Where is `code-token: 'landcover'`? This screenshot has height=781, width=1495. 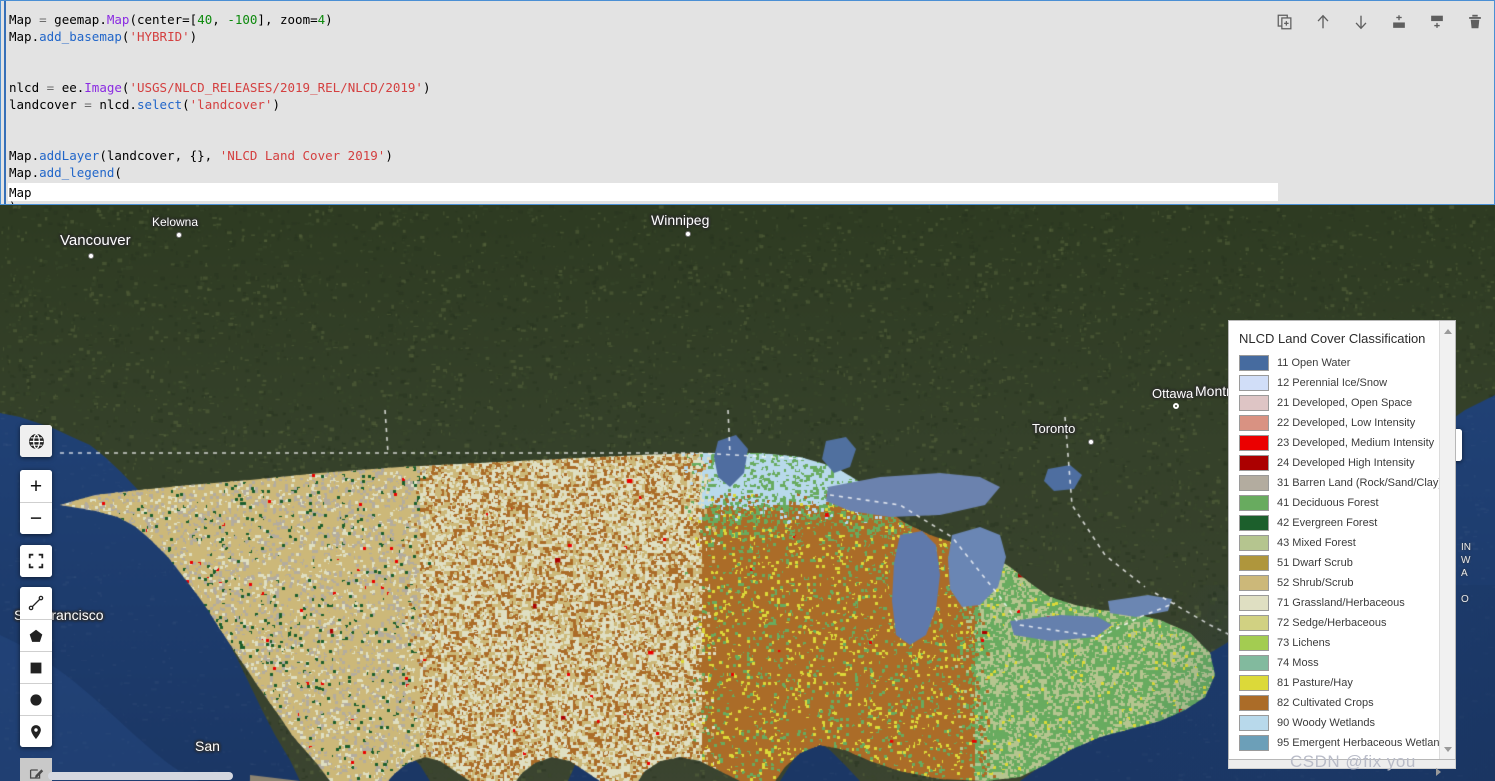 code-token: 'landcover' is located at coordinates (231, 104).